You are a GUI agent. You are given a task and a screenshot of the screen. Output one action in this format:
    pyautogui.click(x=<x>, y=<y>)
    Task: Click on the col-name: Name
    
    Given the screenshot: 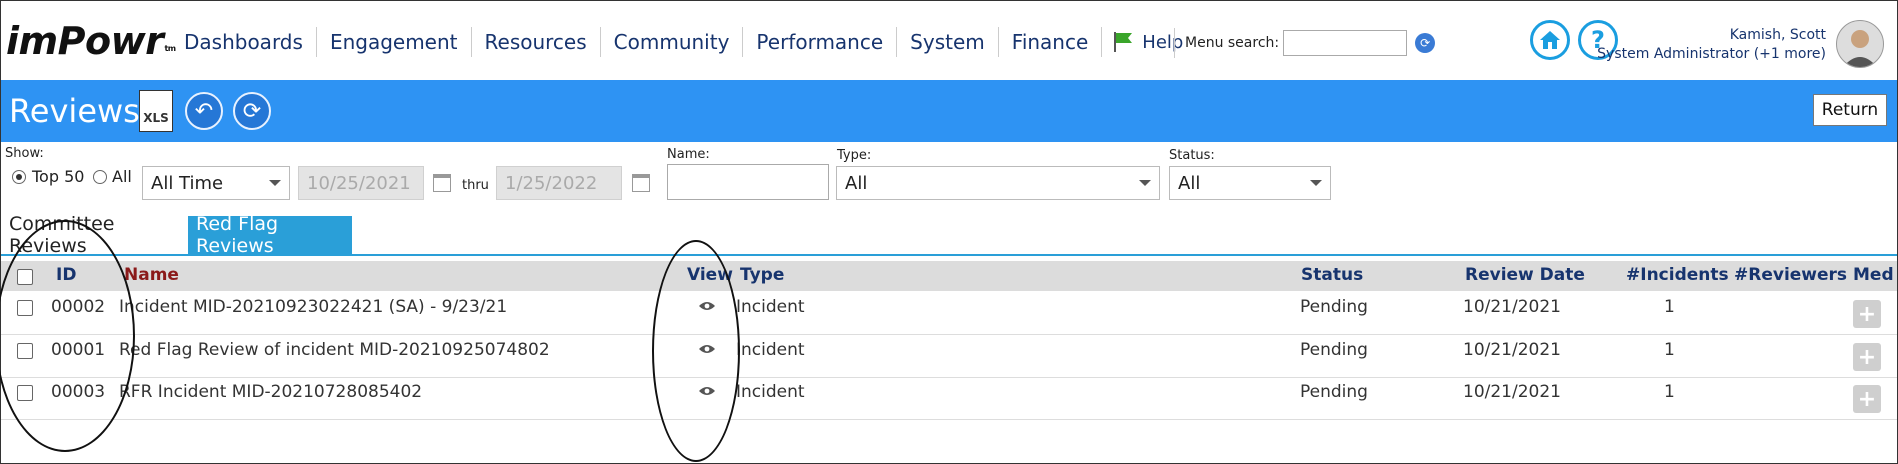 What is the action you would take?
    pyautogui.click(x=151, y=275)
    